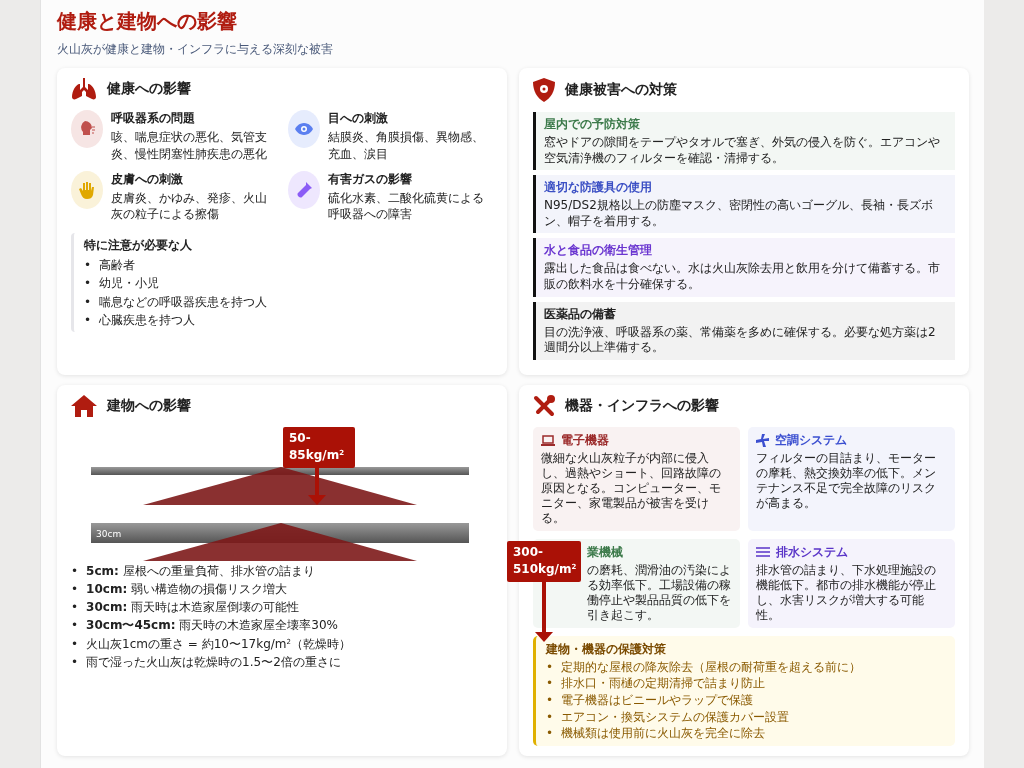 This screenshot has width=1024, height=768. Describe the element at coordinates (195, 49) in the screenshot. I see `page-subtitle: 火山灰が健康と建物・インフラに与える深刻な被害` at that location.